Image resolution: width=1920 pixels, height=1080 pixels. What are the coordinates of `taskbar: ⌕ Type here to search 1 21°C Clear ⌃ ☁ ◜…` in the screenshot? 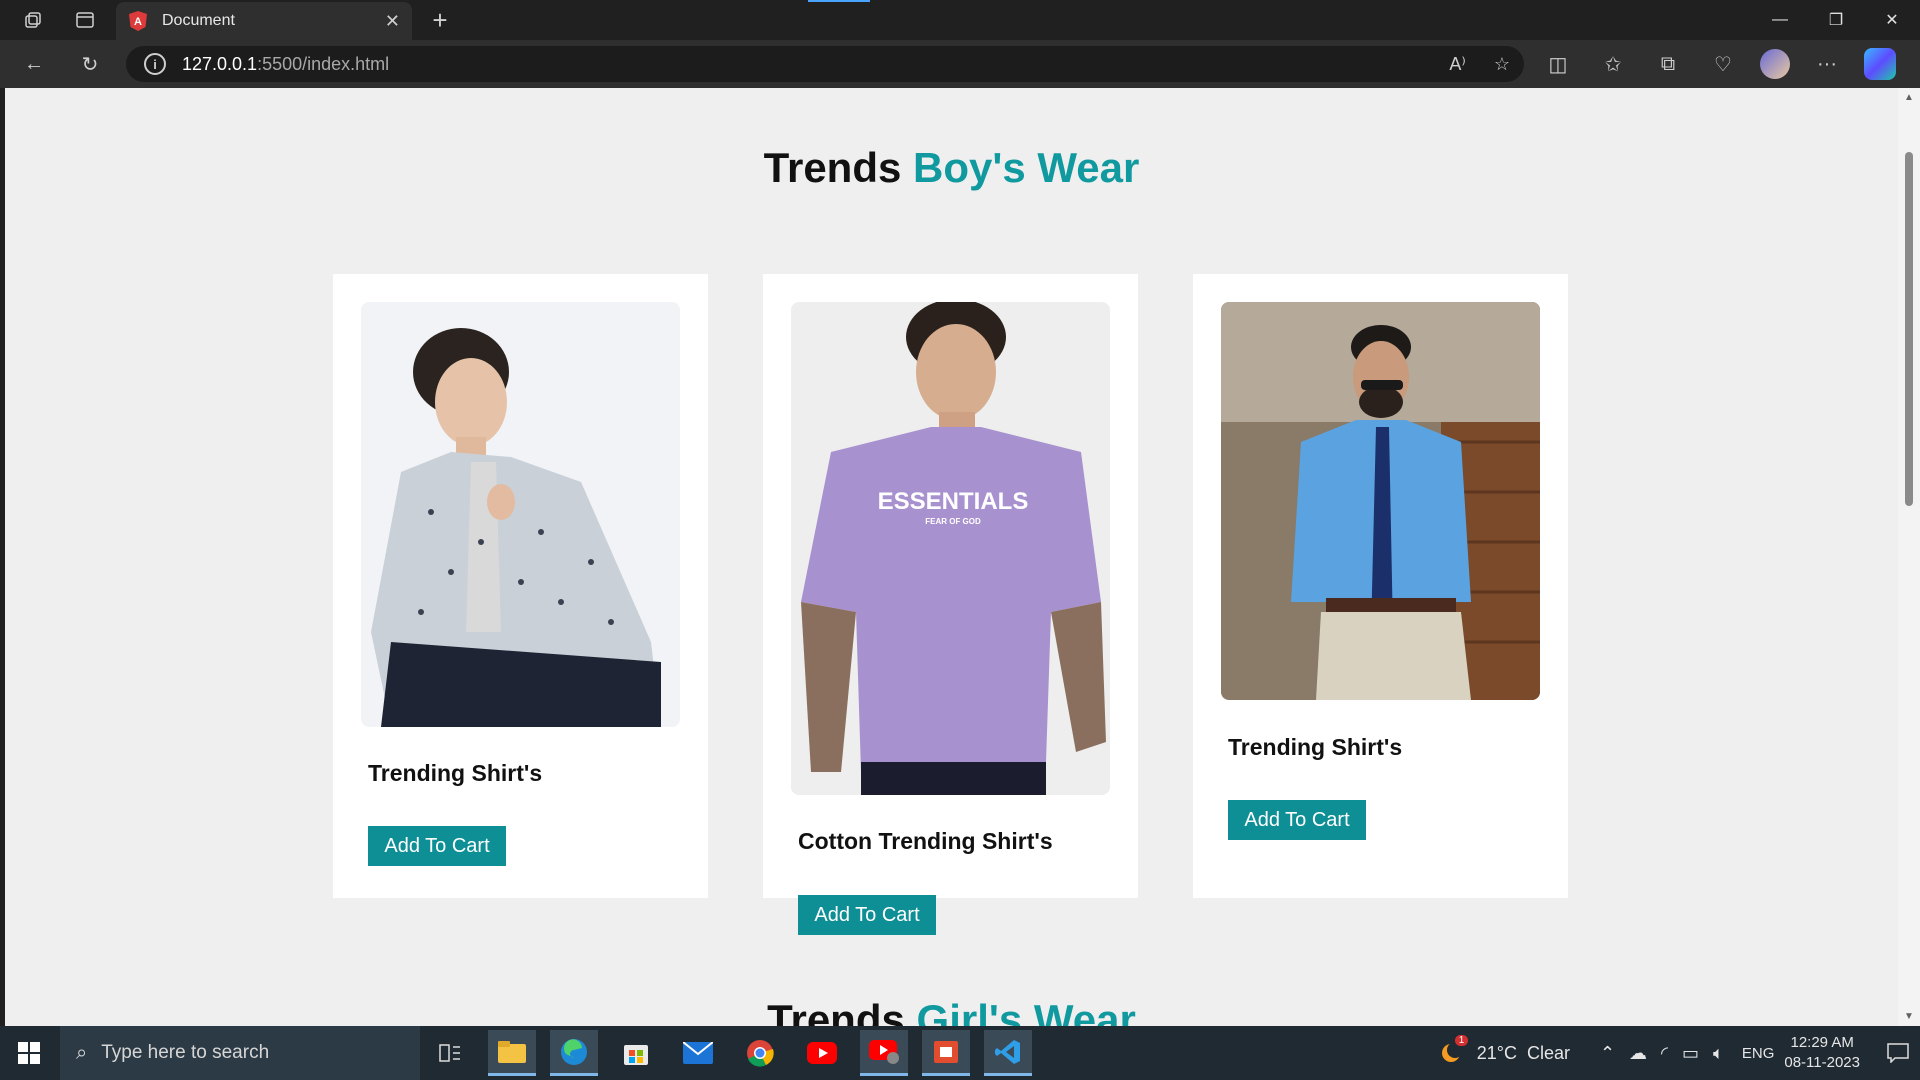 It's located at (960, 1053).